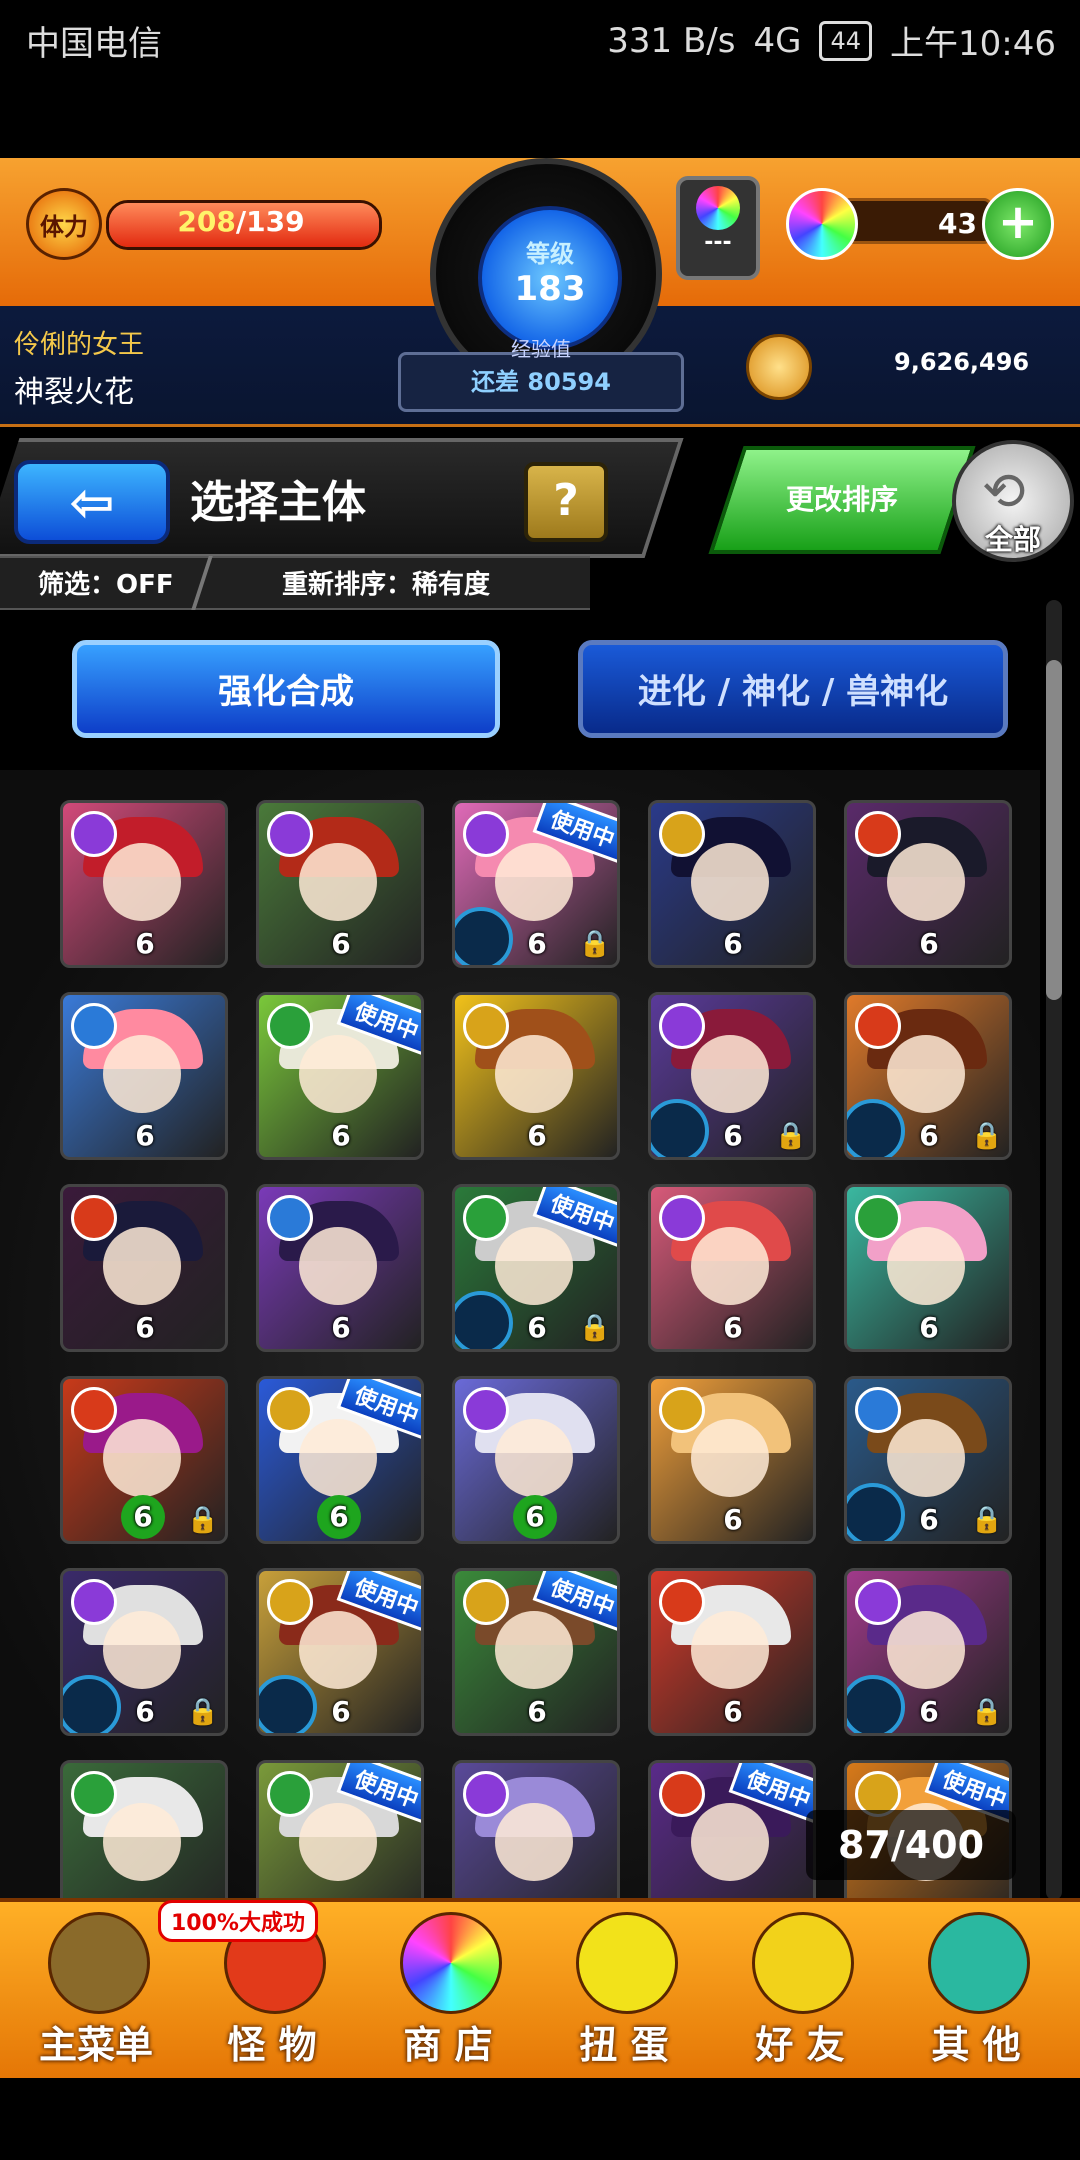  What do you see at coordinates (95, 2045) in the screenshot?
I see `nav-label: 主菜单` at bounding box center [95, 2045].